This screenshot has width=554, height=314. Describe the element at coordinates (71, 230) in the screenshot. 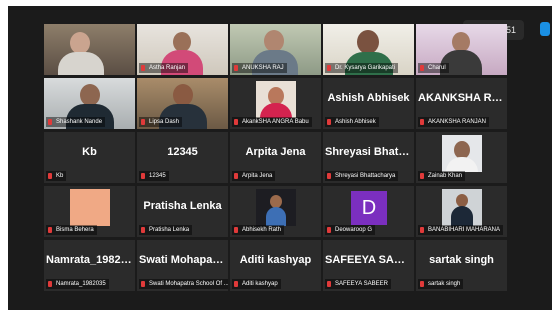

I see `participant-label: Bisma Behera` at that location.